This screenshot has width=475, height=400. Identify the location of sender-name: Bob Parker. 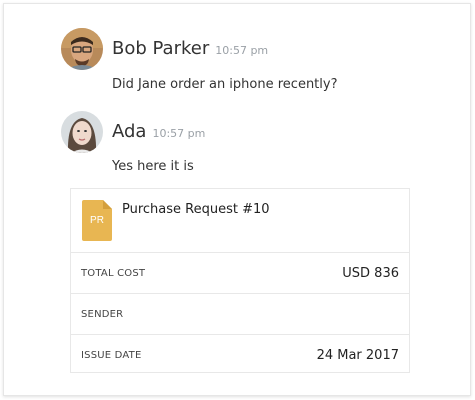
(160, 48).